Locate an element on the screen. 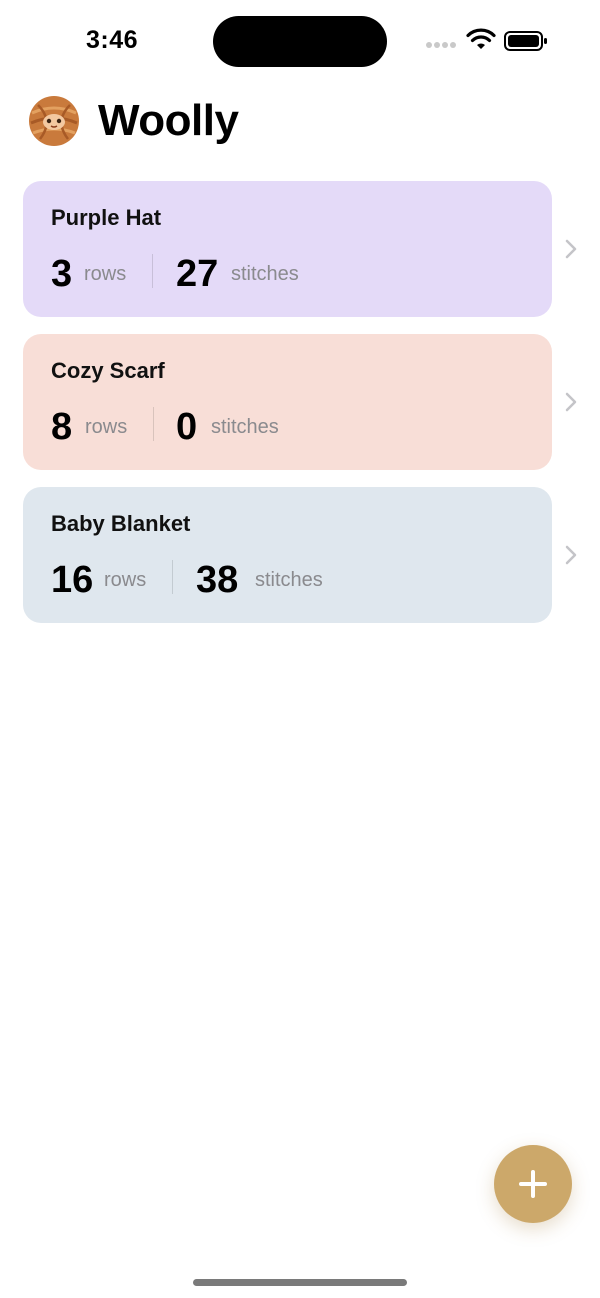 Image resolution: width=600 pixels, height=1298 pixels. app-title: Woolly is located at coordinates (168, 120).